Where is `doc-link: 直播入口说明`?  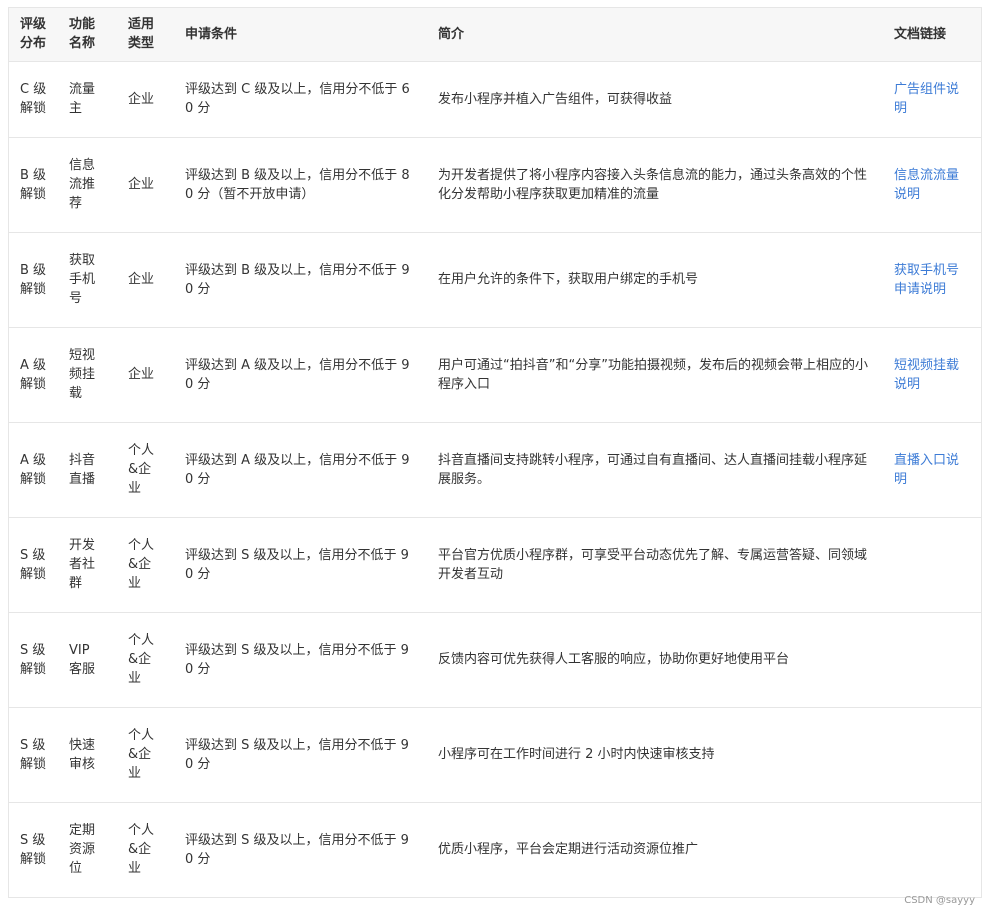 doc-link: 直播入口说明 is located at coordinates (926, 470).